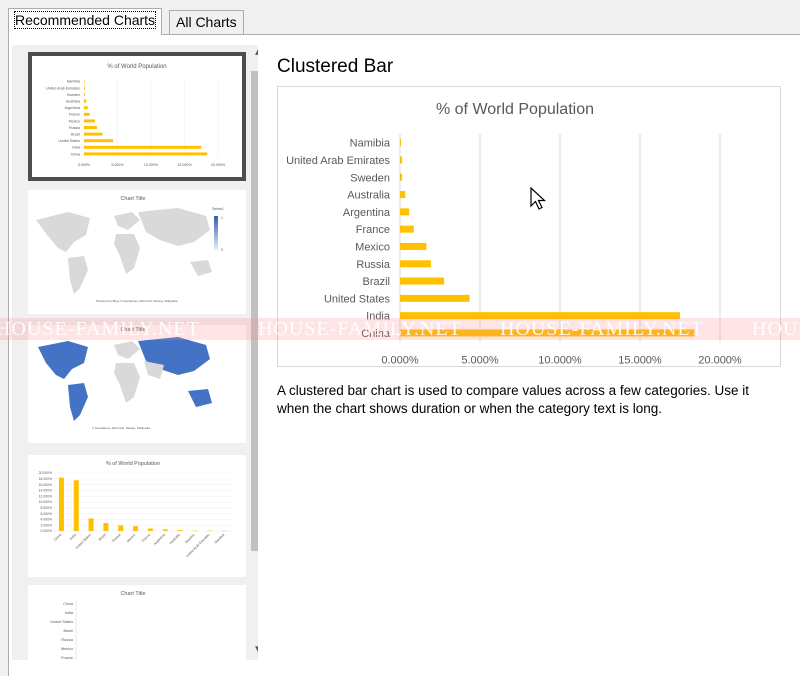 This screenshot has width=800, height=676. Describe the element at coordinates (255, 53) in the screenshot. I see `scroll-up-icon: ▲` at that location.